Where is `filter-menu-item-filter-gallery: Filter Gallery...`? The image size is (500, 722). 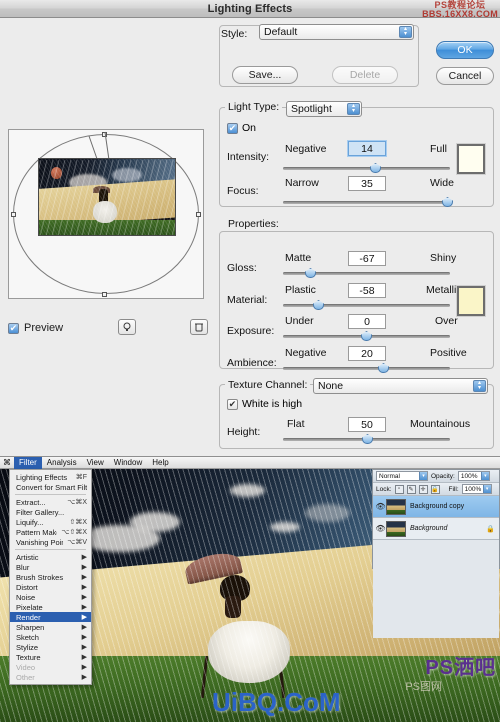 filter-menu-item-filter-gallery: Filter Gallery... is located at coordinates (50, 512).